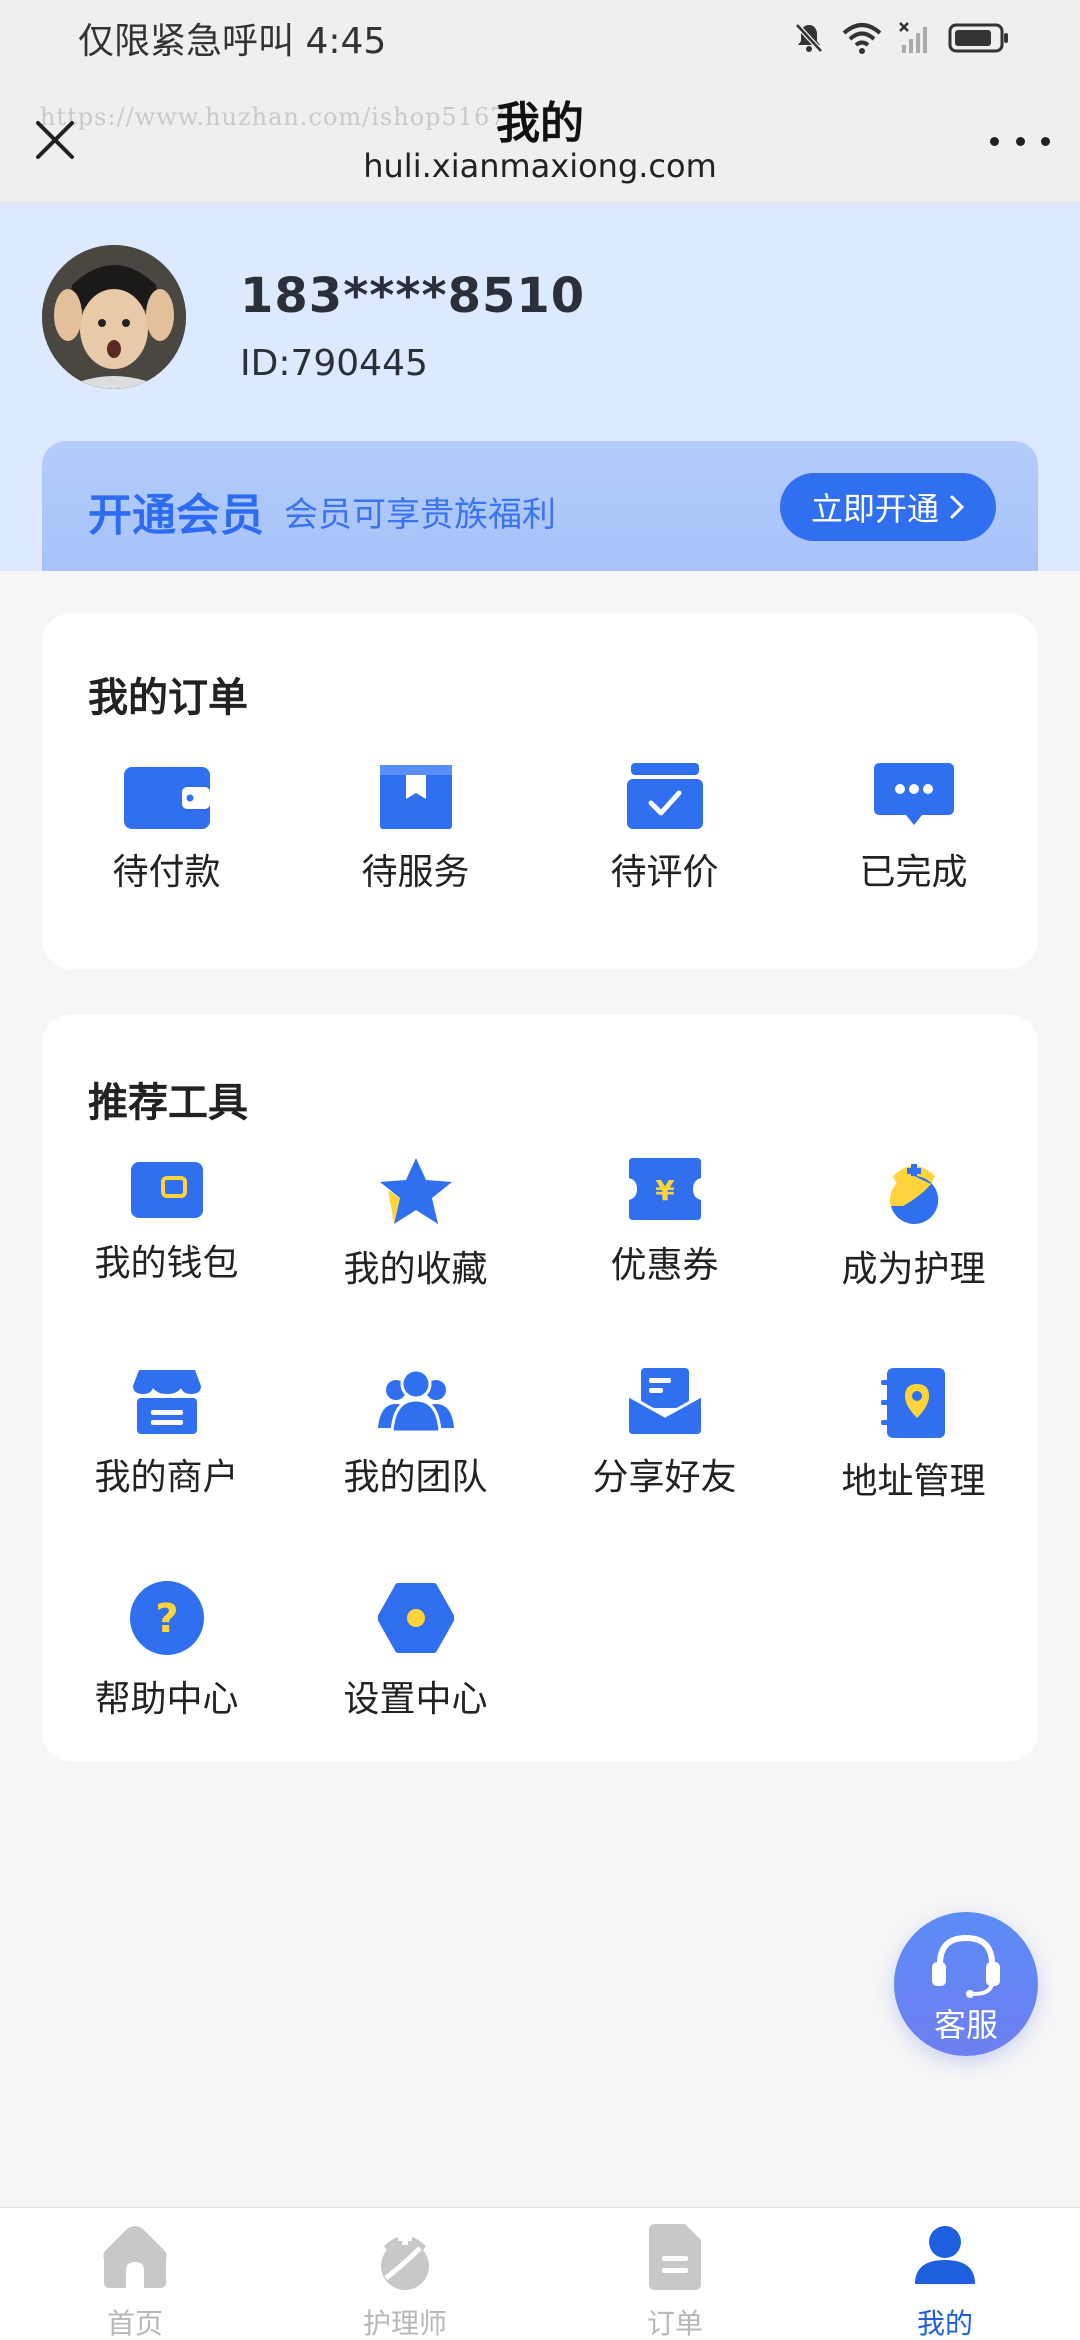 The height and width of the screenshot is (2340, 1080). What do you see at coordinates (912, 1403) in the screenshot?
I see `address-book-icon` at bounding box center [912, 1403].